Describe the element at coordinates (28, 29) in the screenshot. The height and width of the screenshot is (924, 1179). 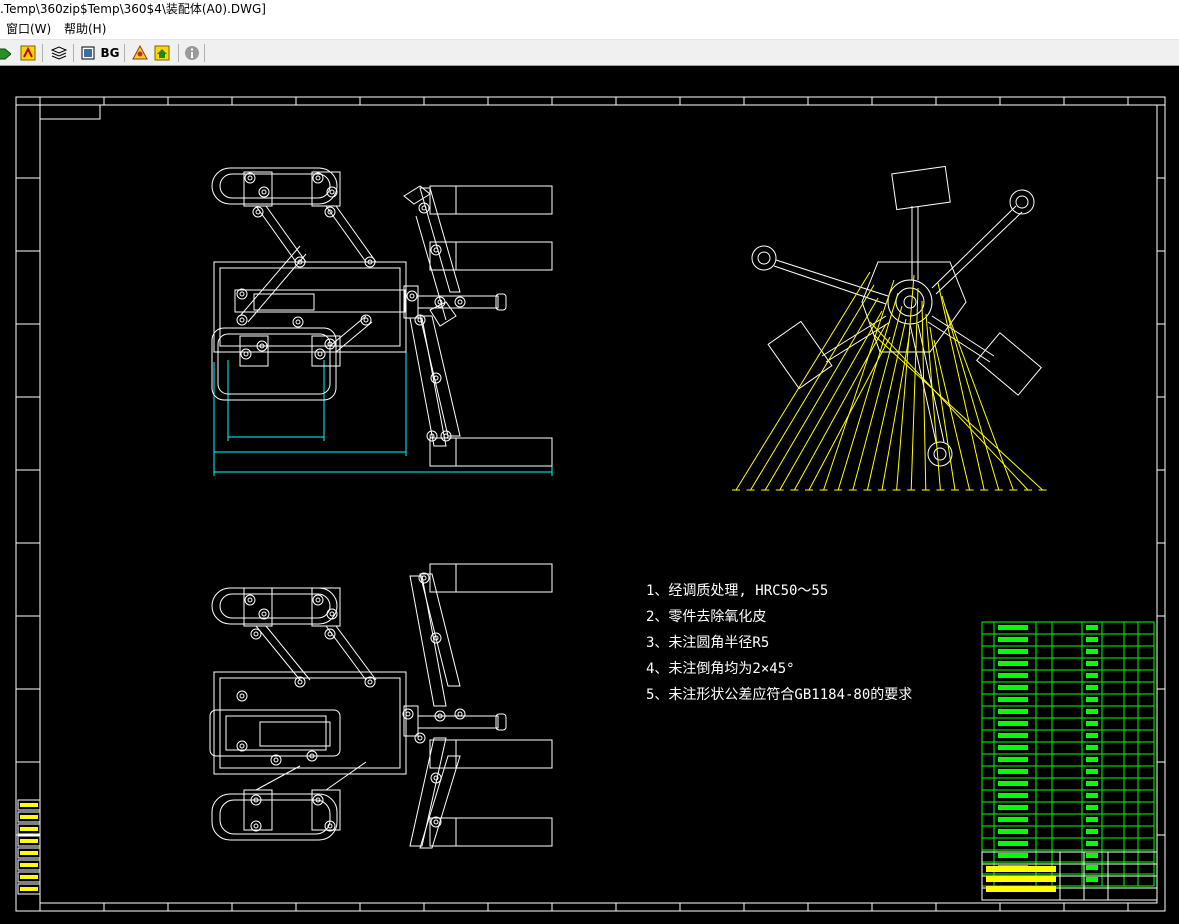
I see `menu-window: 窗口(W)` at that location.